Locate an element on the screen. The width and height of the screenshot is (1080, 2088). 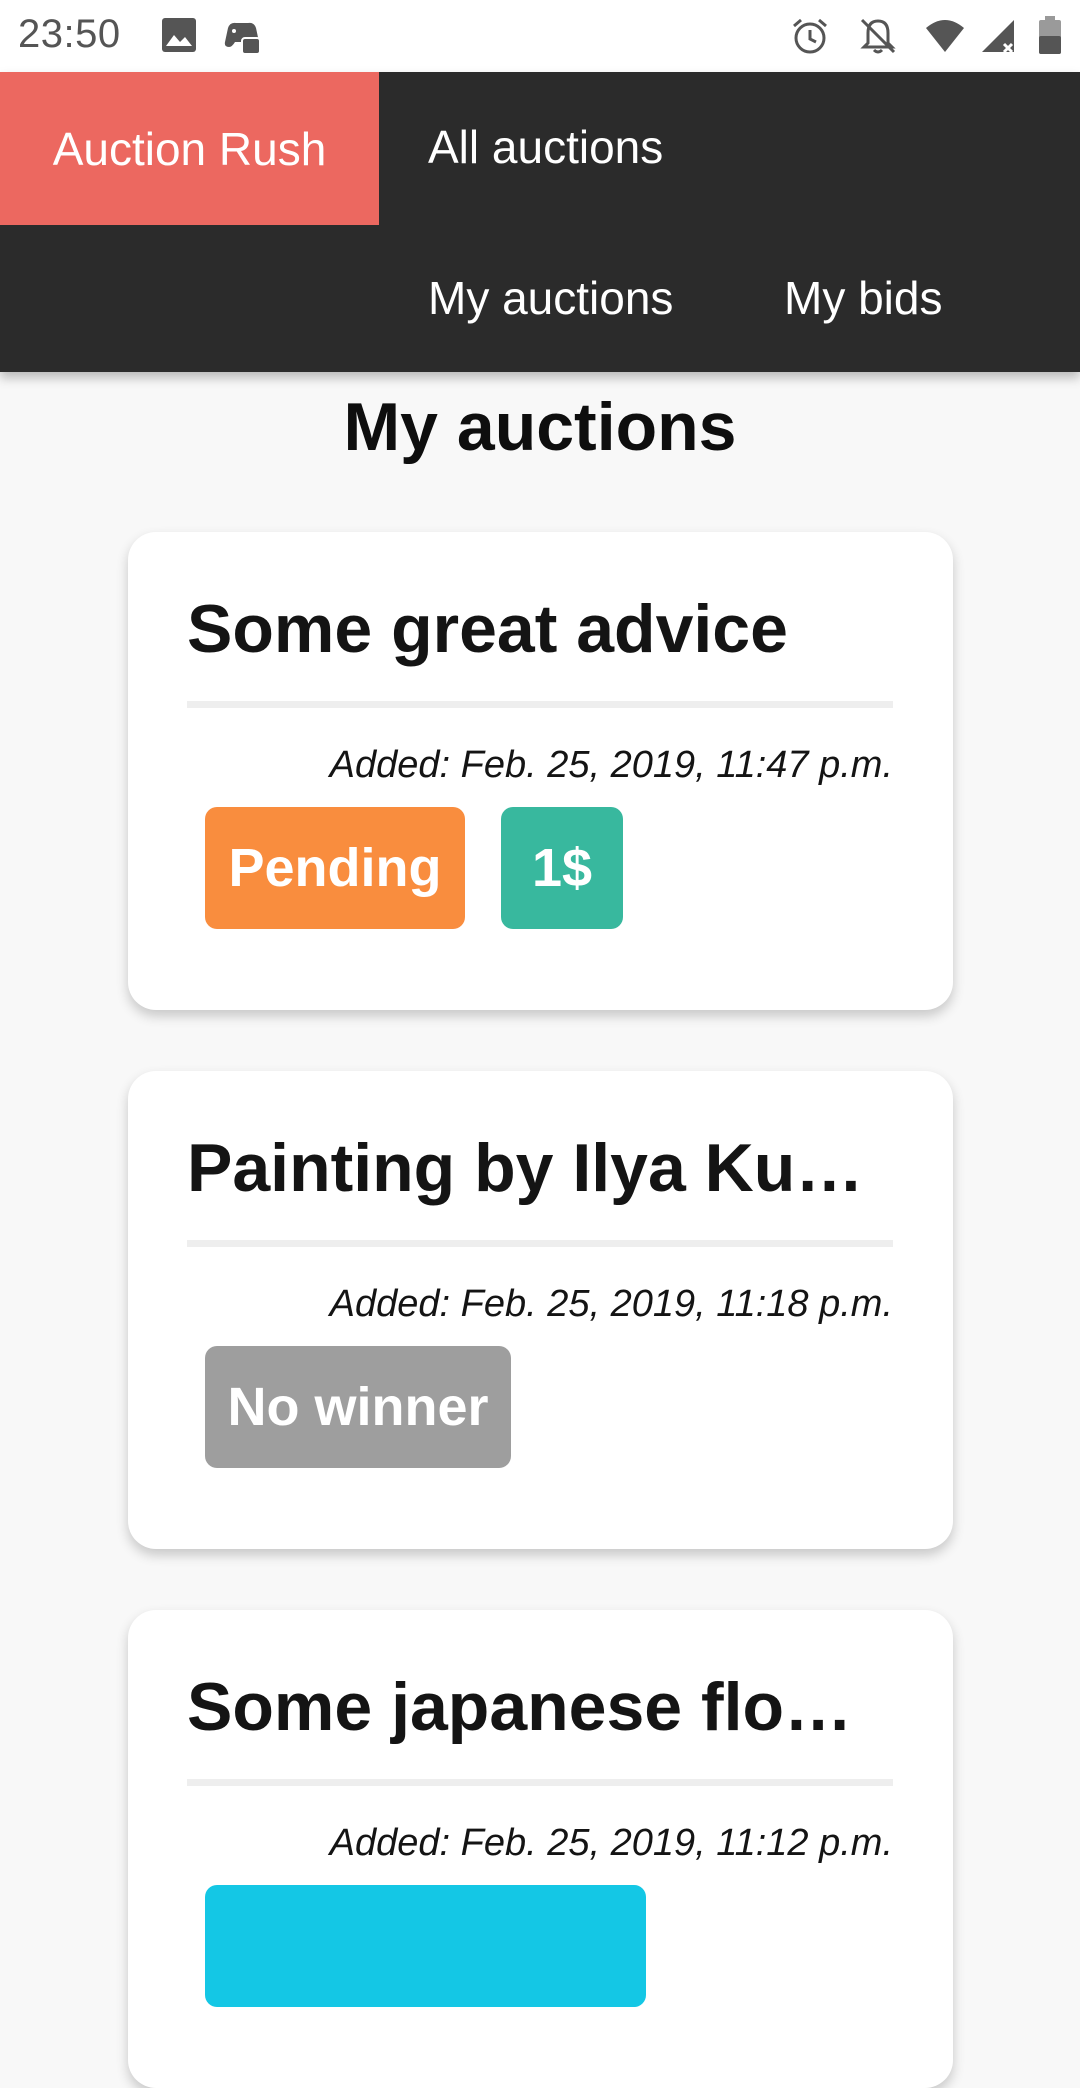
auction-title: Painting by Ilya Kuvshinov is located at coordinates (540, 1168).